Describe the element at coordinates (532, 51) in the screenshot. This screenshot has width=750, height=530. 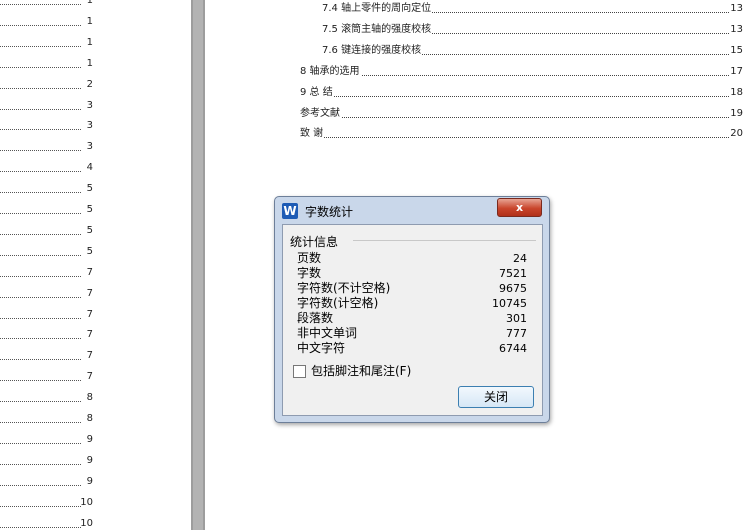
I see `toc-entry: 7.6 键连接的强度校核 15` at that location.